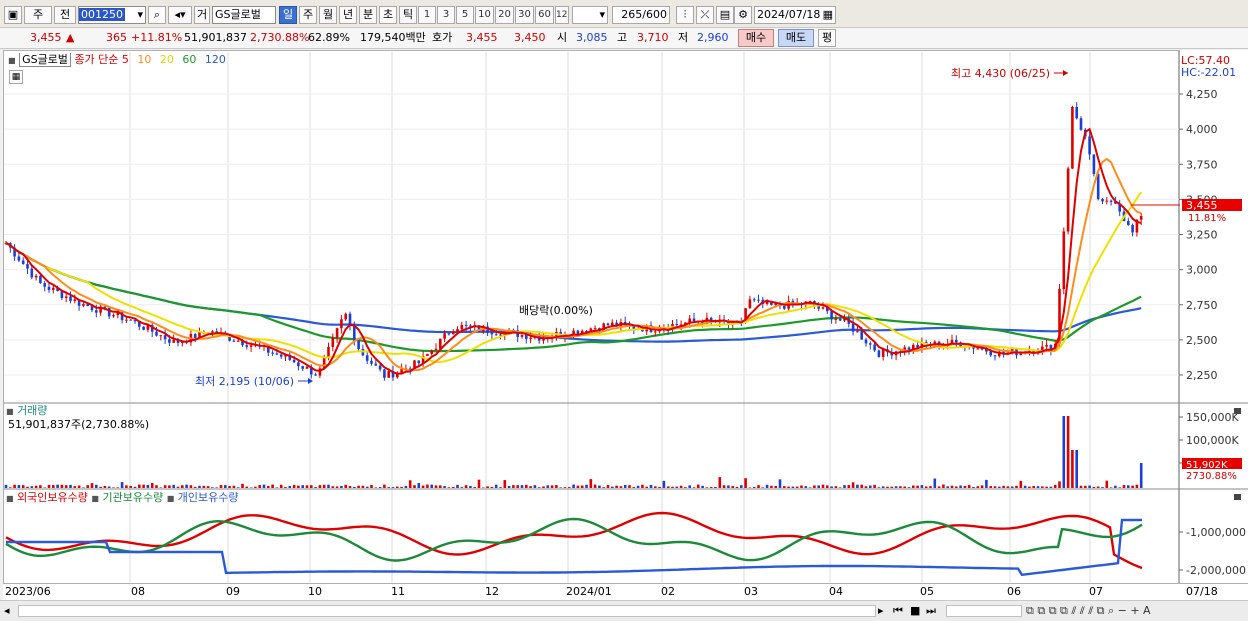  Describe the element at coordinates (1126, 610) in the screenshot. I see `drawing-tools-icon: ⧉ ⧉ ⧉ ⧉ ⫽ ⫽ ⫽ ⧉ ⌕ − + A` at that location.